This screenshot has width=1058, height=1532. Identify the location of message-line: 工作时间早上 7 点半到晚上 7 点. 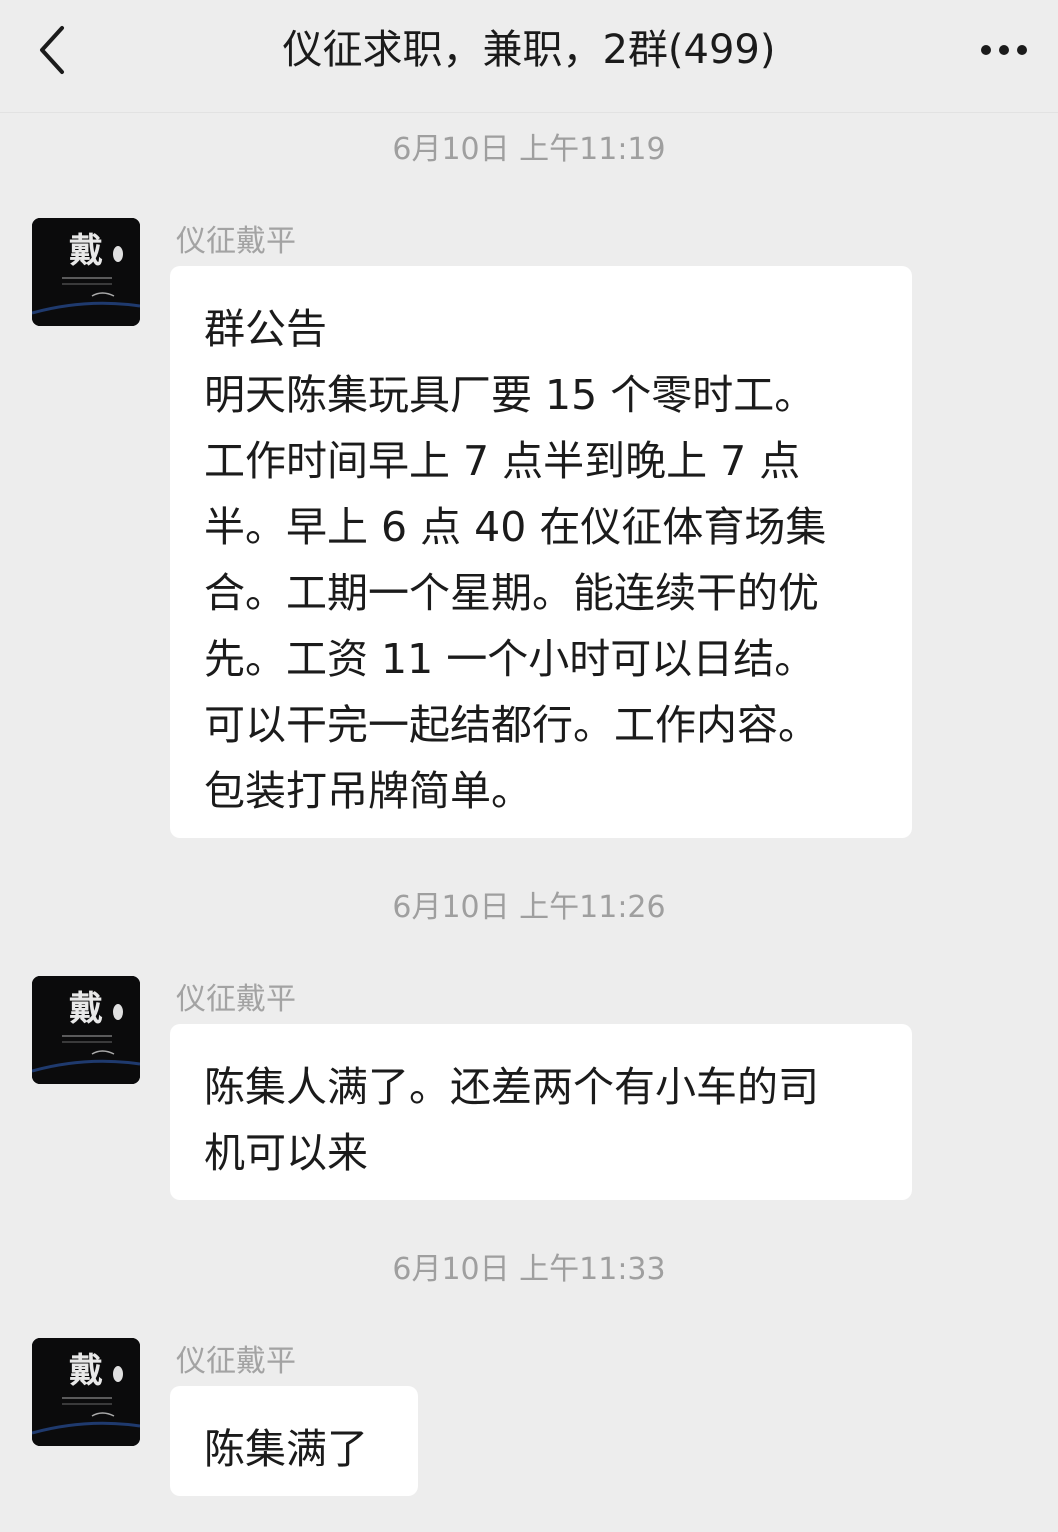
(502, 461).